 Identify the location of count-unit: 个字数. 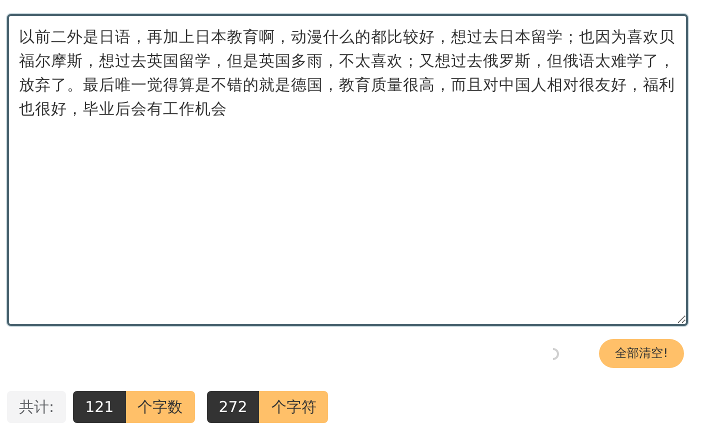
(160, 407).